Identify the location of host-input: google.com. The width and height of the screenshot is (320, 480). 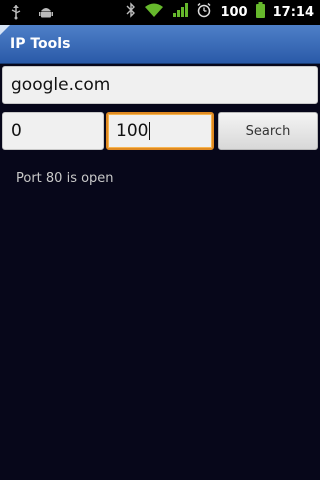
(160, 85).